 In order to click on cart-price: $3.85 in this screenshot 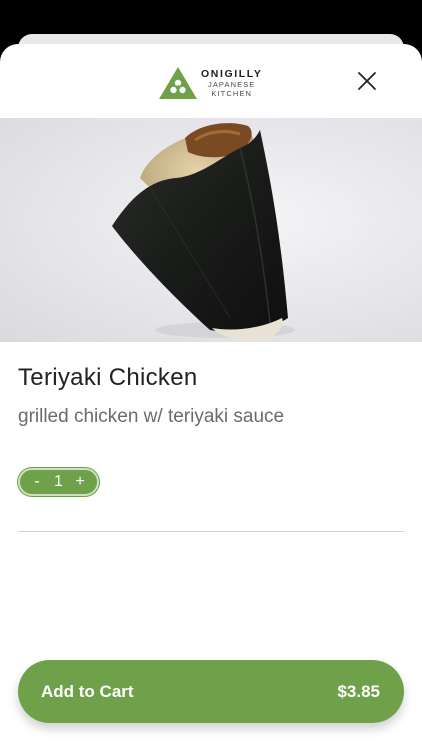, I will do `click(358, 691)`.